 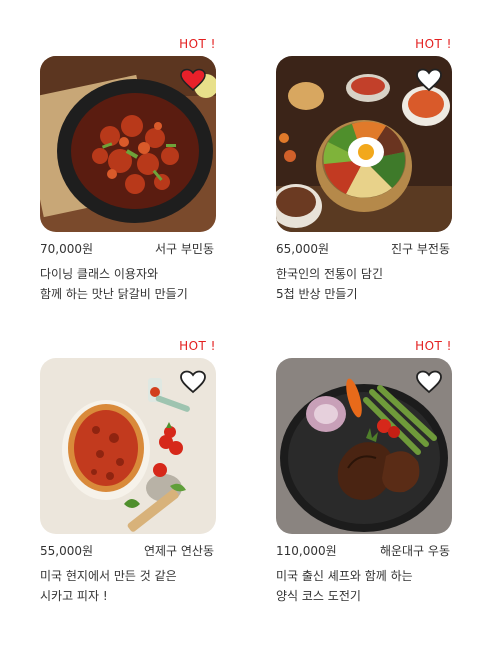 I want to click on title-line: 한국인의 전통이 담긴, so click(x=329, y=274).